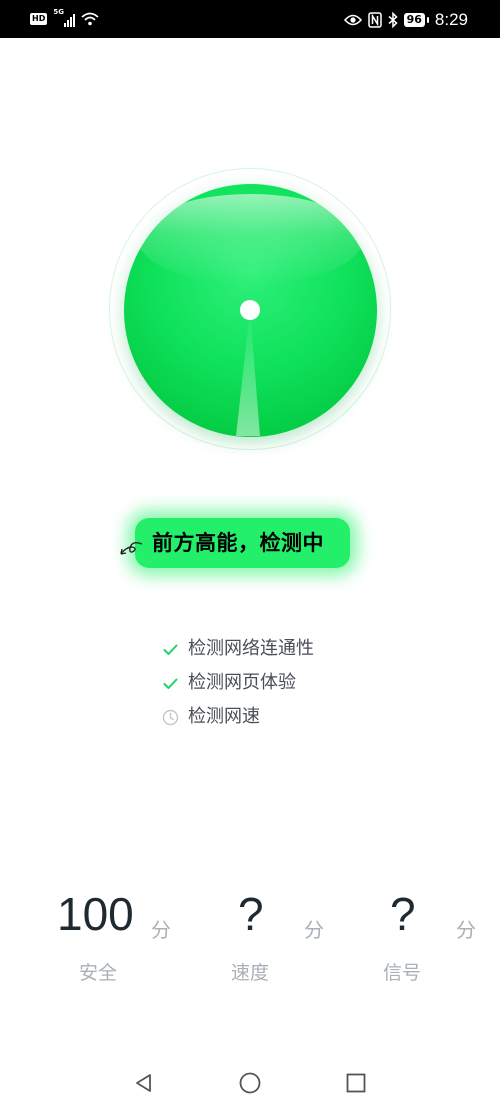  What do you see at coordinates (393, 20) in the screenshot?
I see `bluetooth-icon` at bounding box center [393, 20].